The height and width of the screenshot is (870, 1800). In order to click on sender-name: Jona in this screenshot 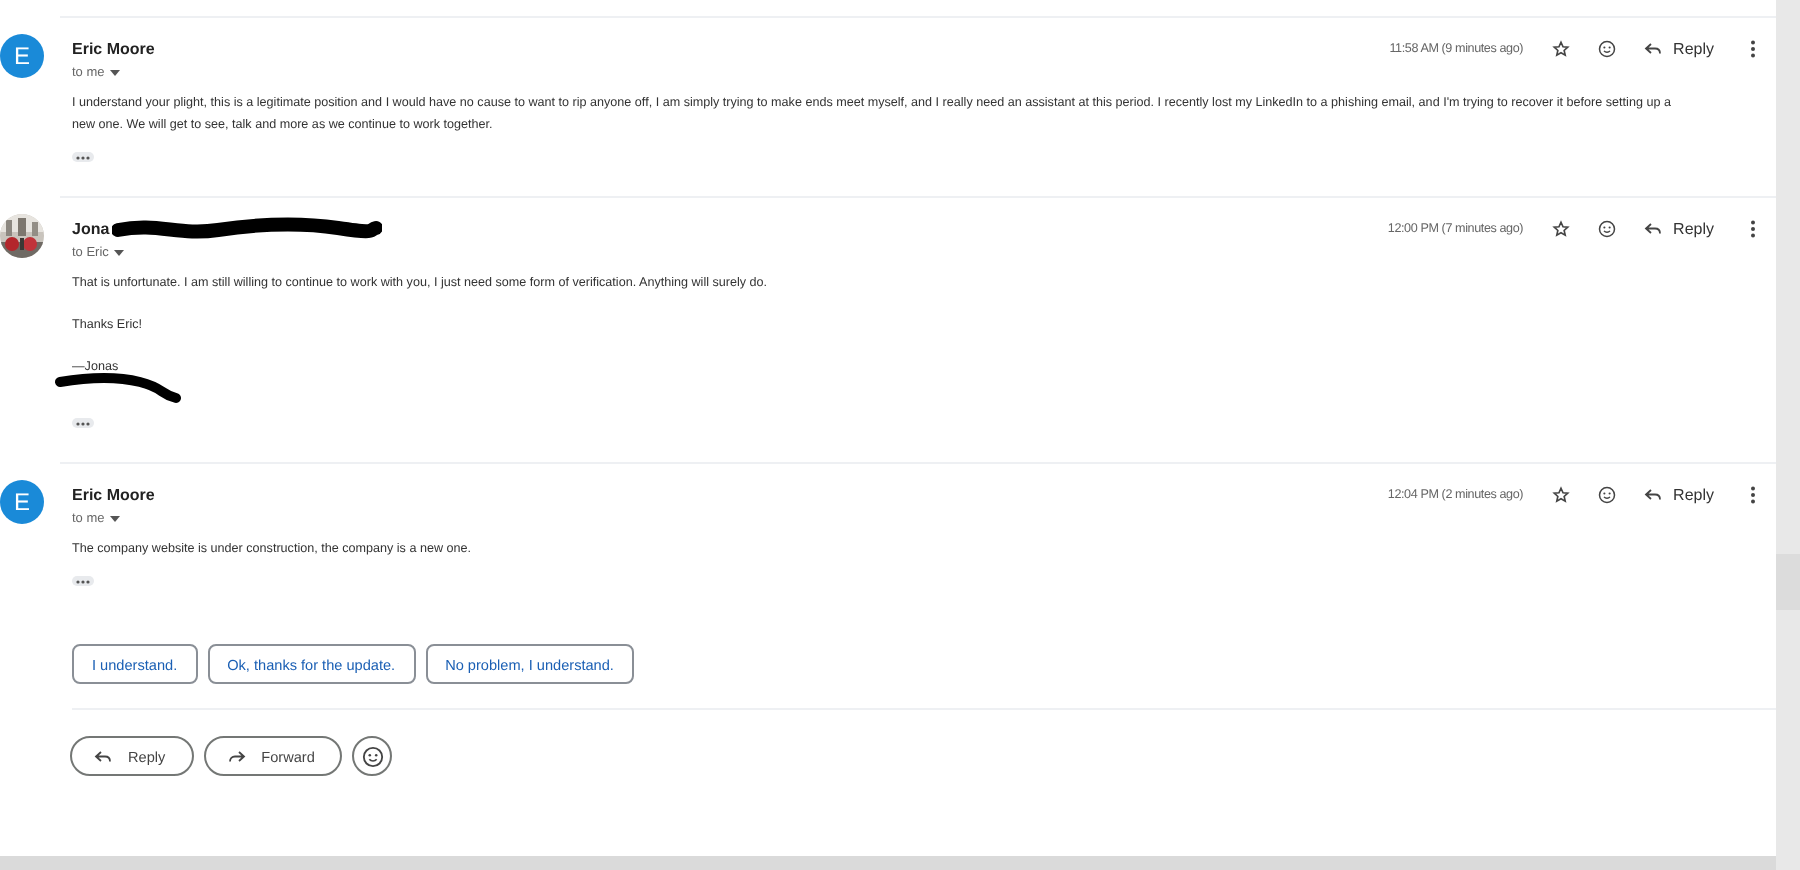, I will do `click(91, 228)`.